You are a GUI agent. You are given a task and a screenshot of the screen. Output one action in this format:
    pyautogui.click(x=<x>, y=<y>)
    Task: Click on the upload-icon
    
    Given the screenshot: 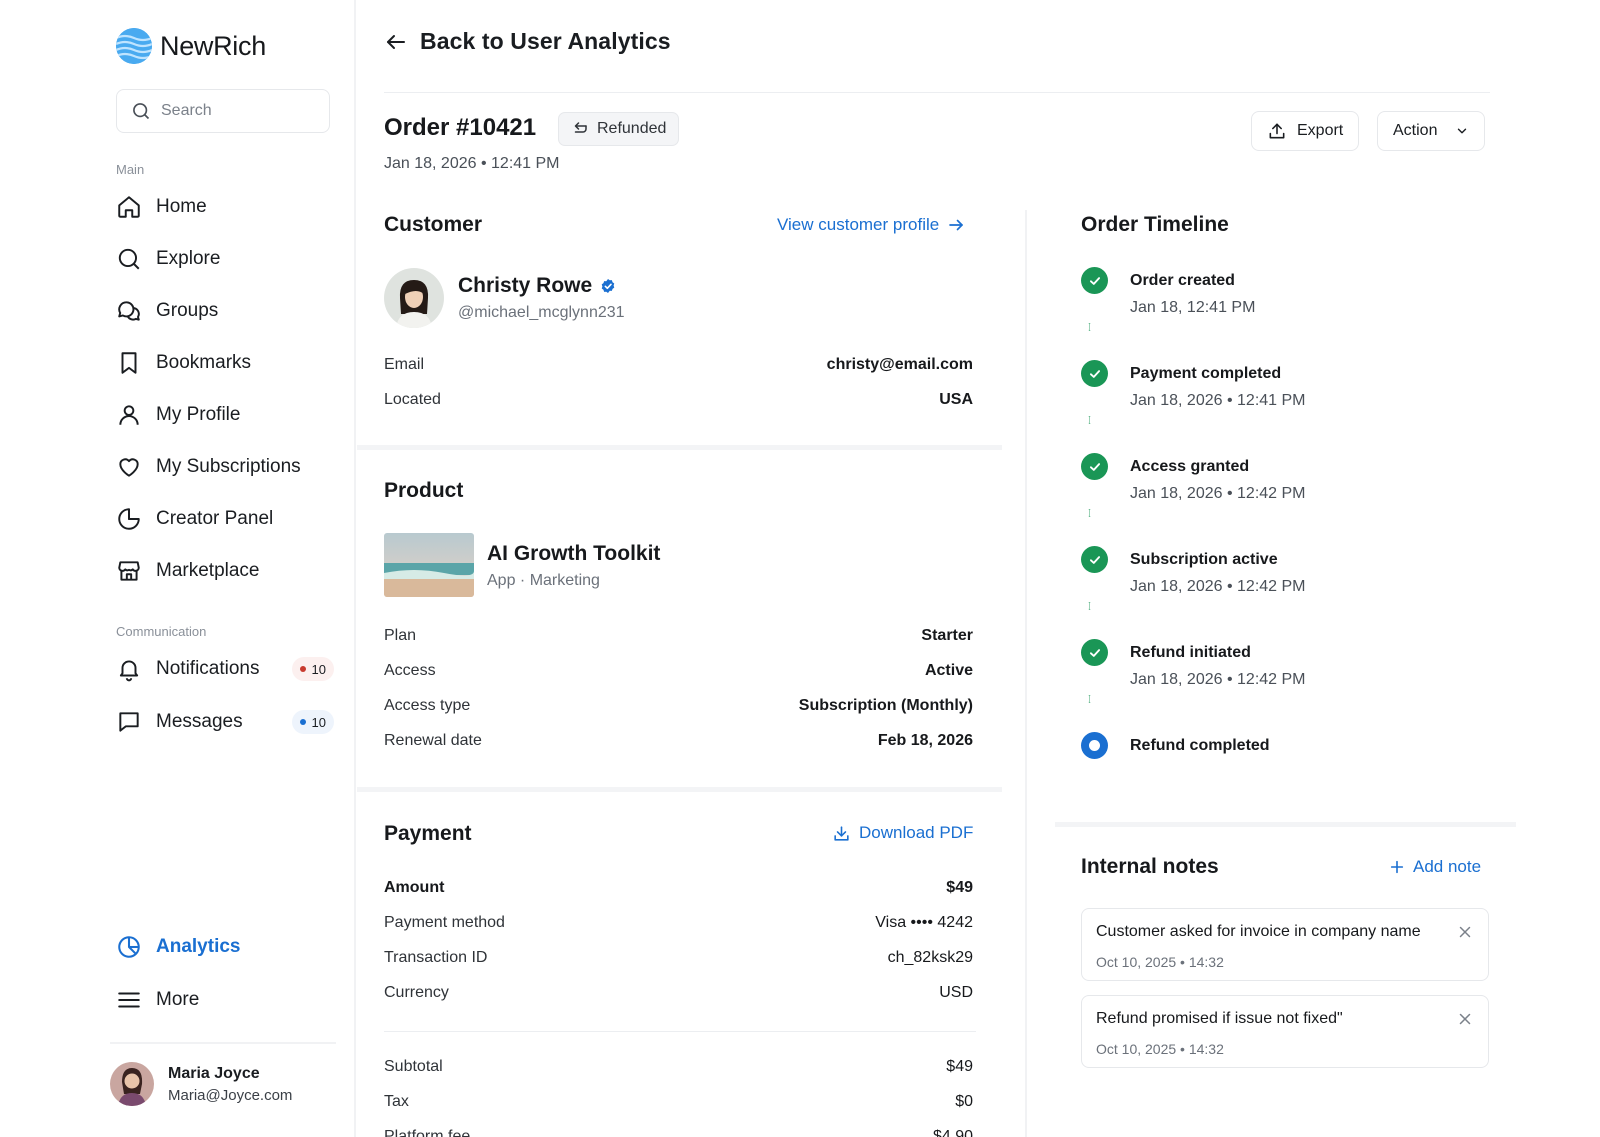 What is the action you would take?
    pyautogui.click(x=1277, y=131)
    